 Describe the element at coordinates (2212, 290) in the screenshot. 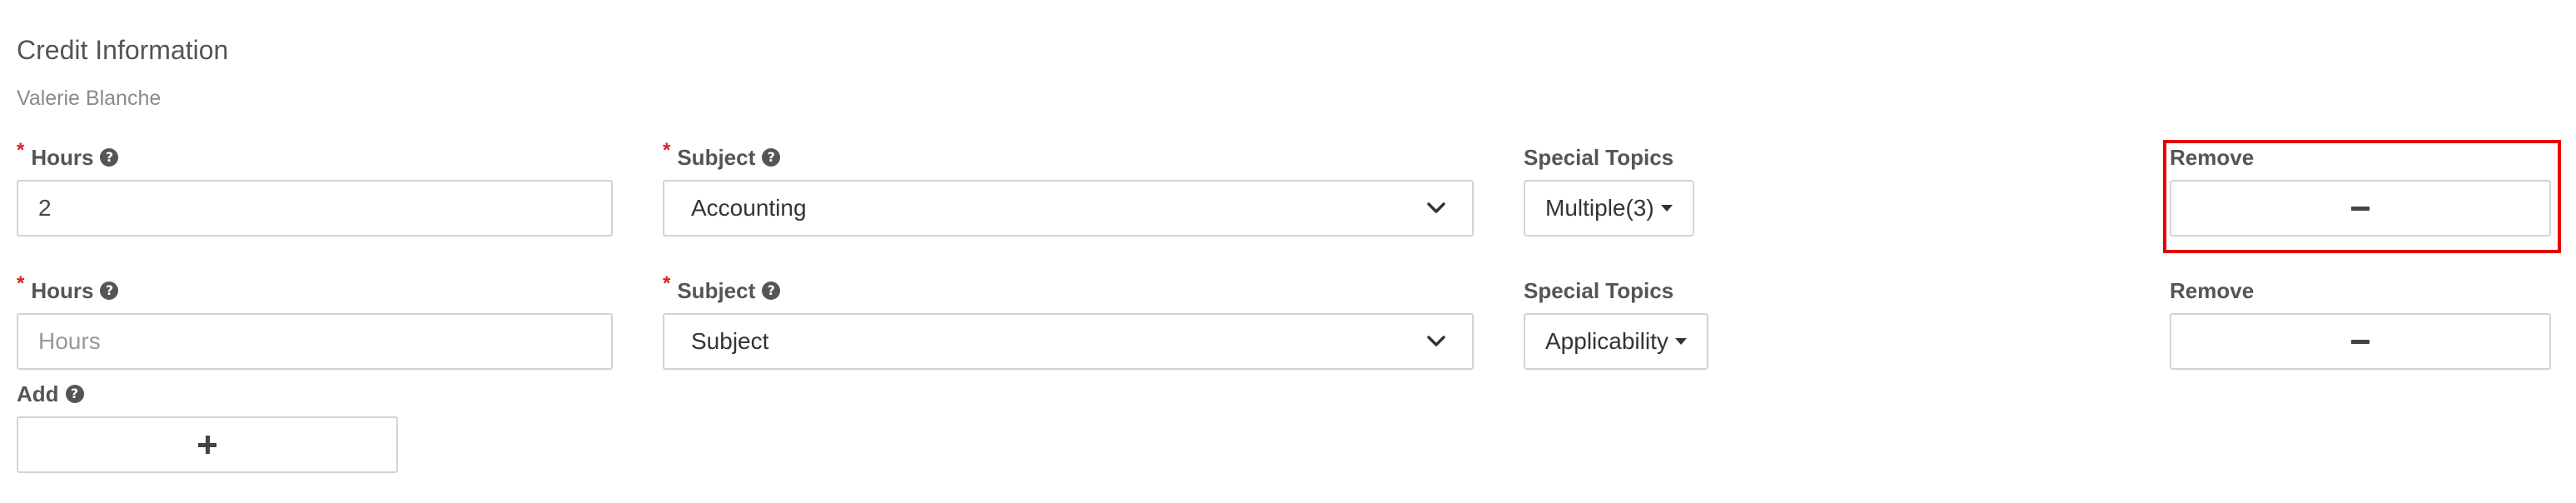

I see `remove-label-row-2: Remove` at that location.